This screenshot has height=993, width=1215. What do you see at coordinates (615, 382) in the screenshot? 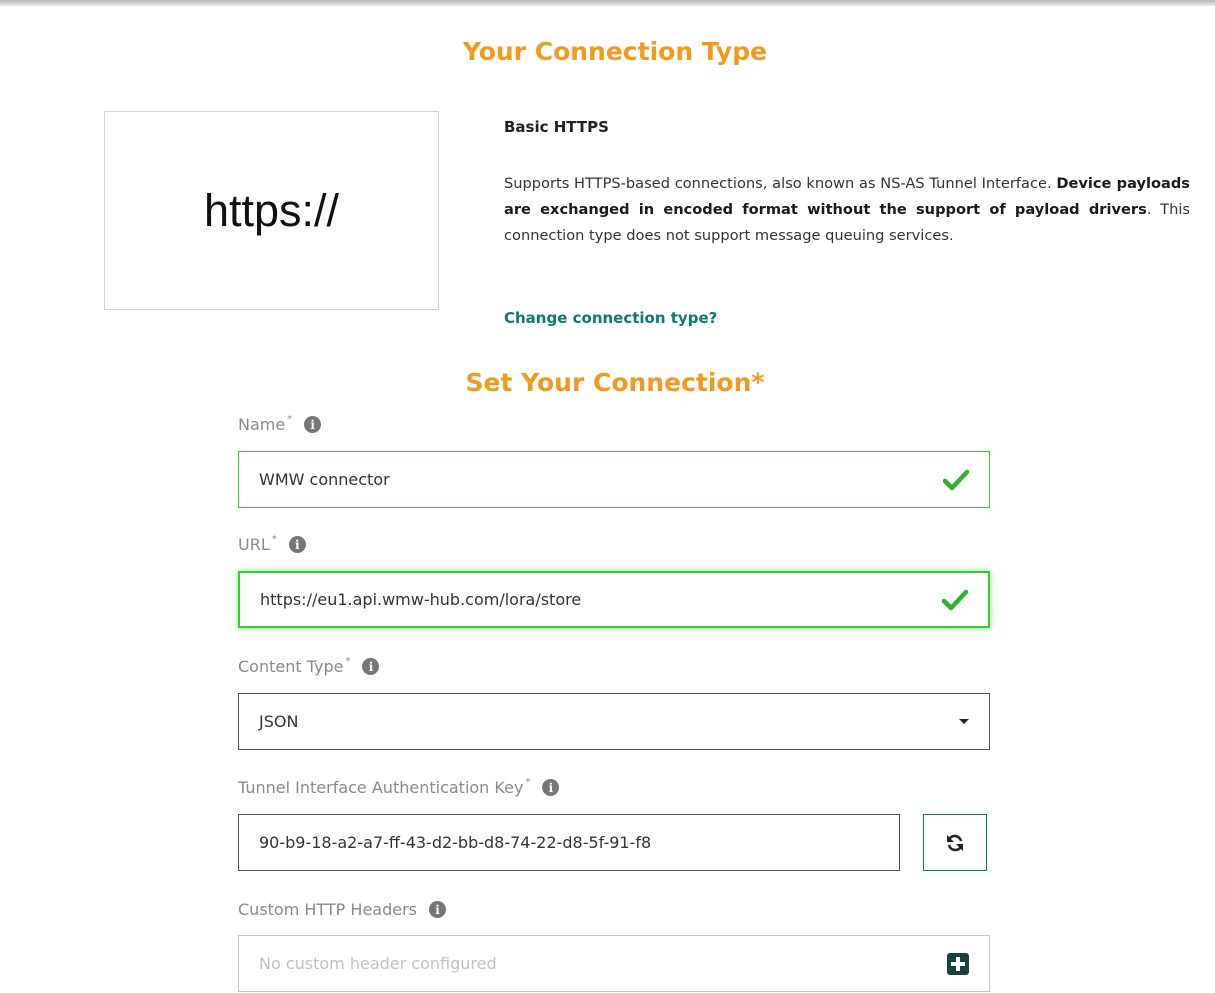
I see `set-connection-title: Set Your Connection*` at bounding box center [615, 382].